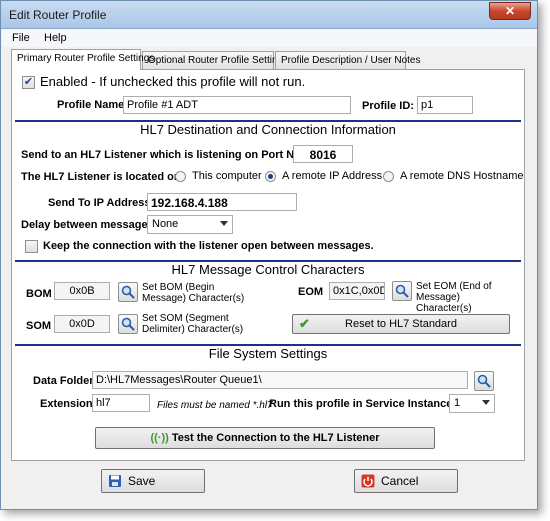 The height and width of the screenshot is (521, 550). Describe the element at coordinates (269, 15) in the screenshot. I see `title-bar: Edit Router Profile ✕` at that location.